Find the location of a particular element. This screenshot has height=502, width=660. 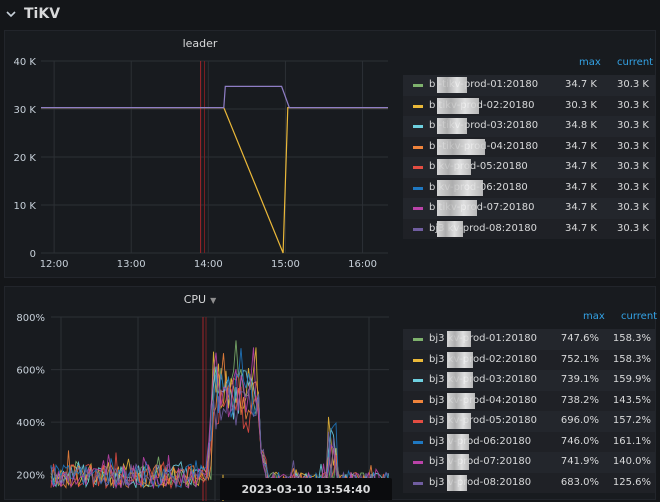

y-tick-label: 20 K is located at coordinates (25, 158).